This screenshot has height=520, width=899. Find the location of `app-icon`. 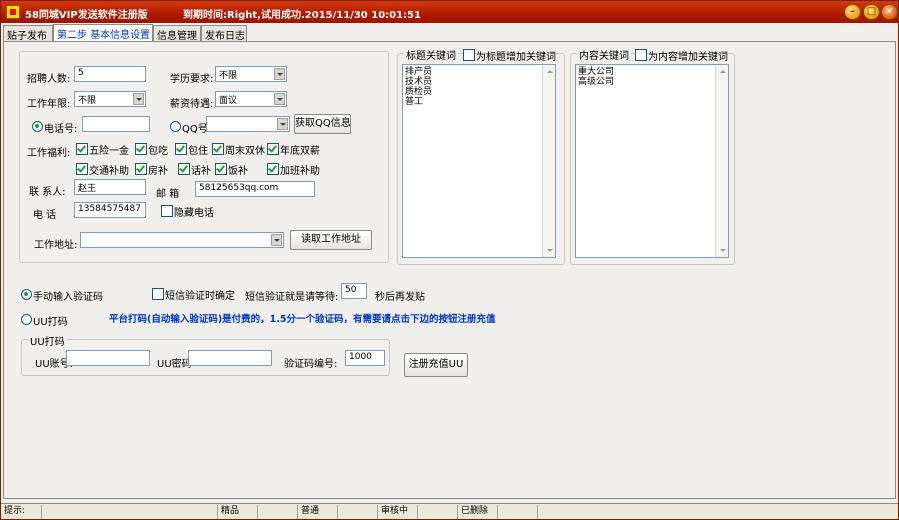

app-icon is located at coordinates (13, 12).